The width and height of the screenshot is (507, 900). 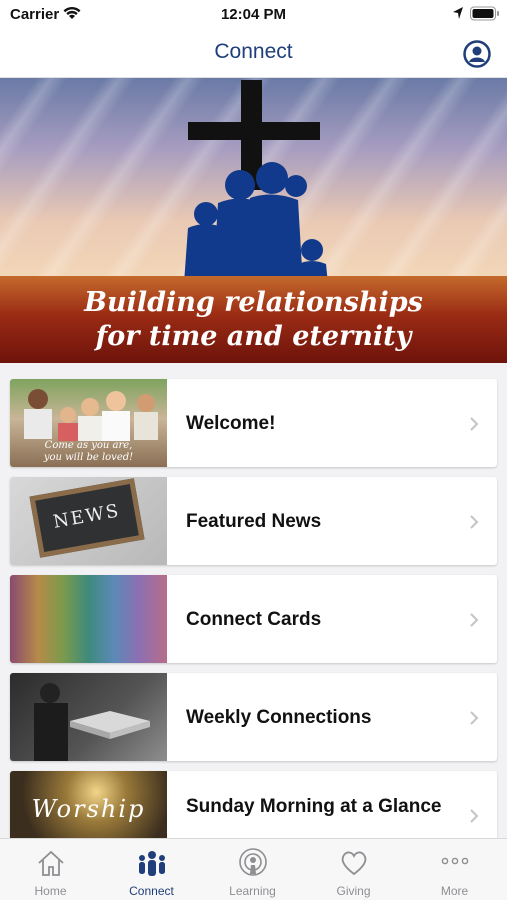 What do you see at coordinates (458, 13) in the screenshot?
I see `location-arrow-icon` at bounding box center [458, 13].